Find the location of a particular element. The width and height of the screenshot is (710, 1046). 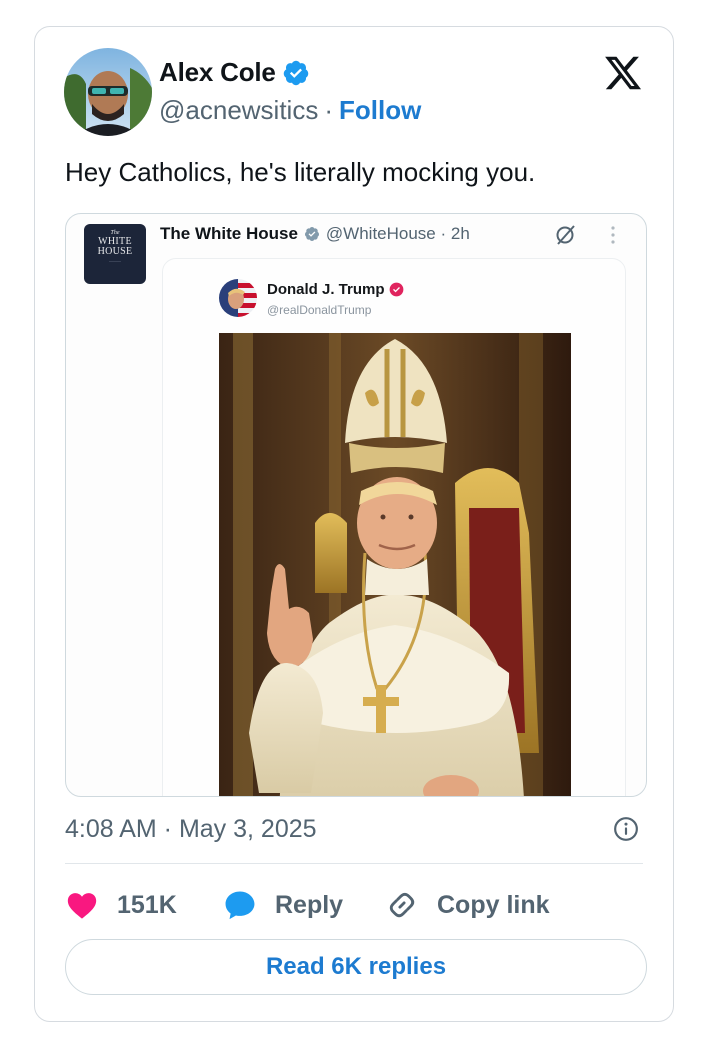

quoted-author-row: Donald J. Trump is located at coordinates (335, 289).